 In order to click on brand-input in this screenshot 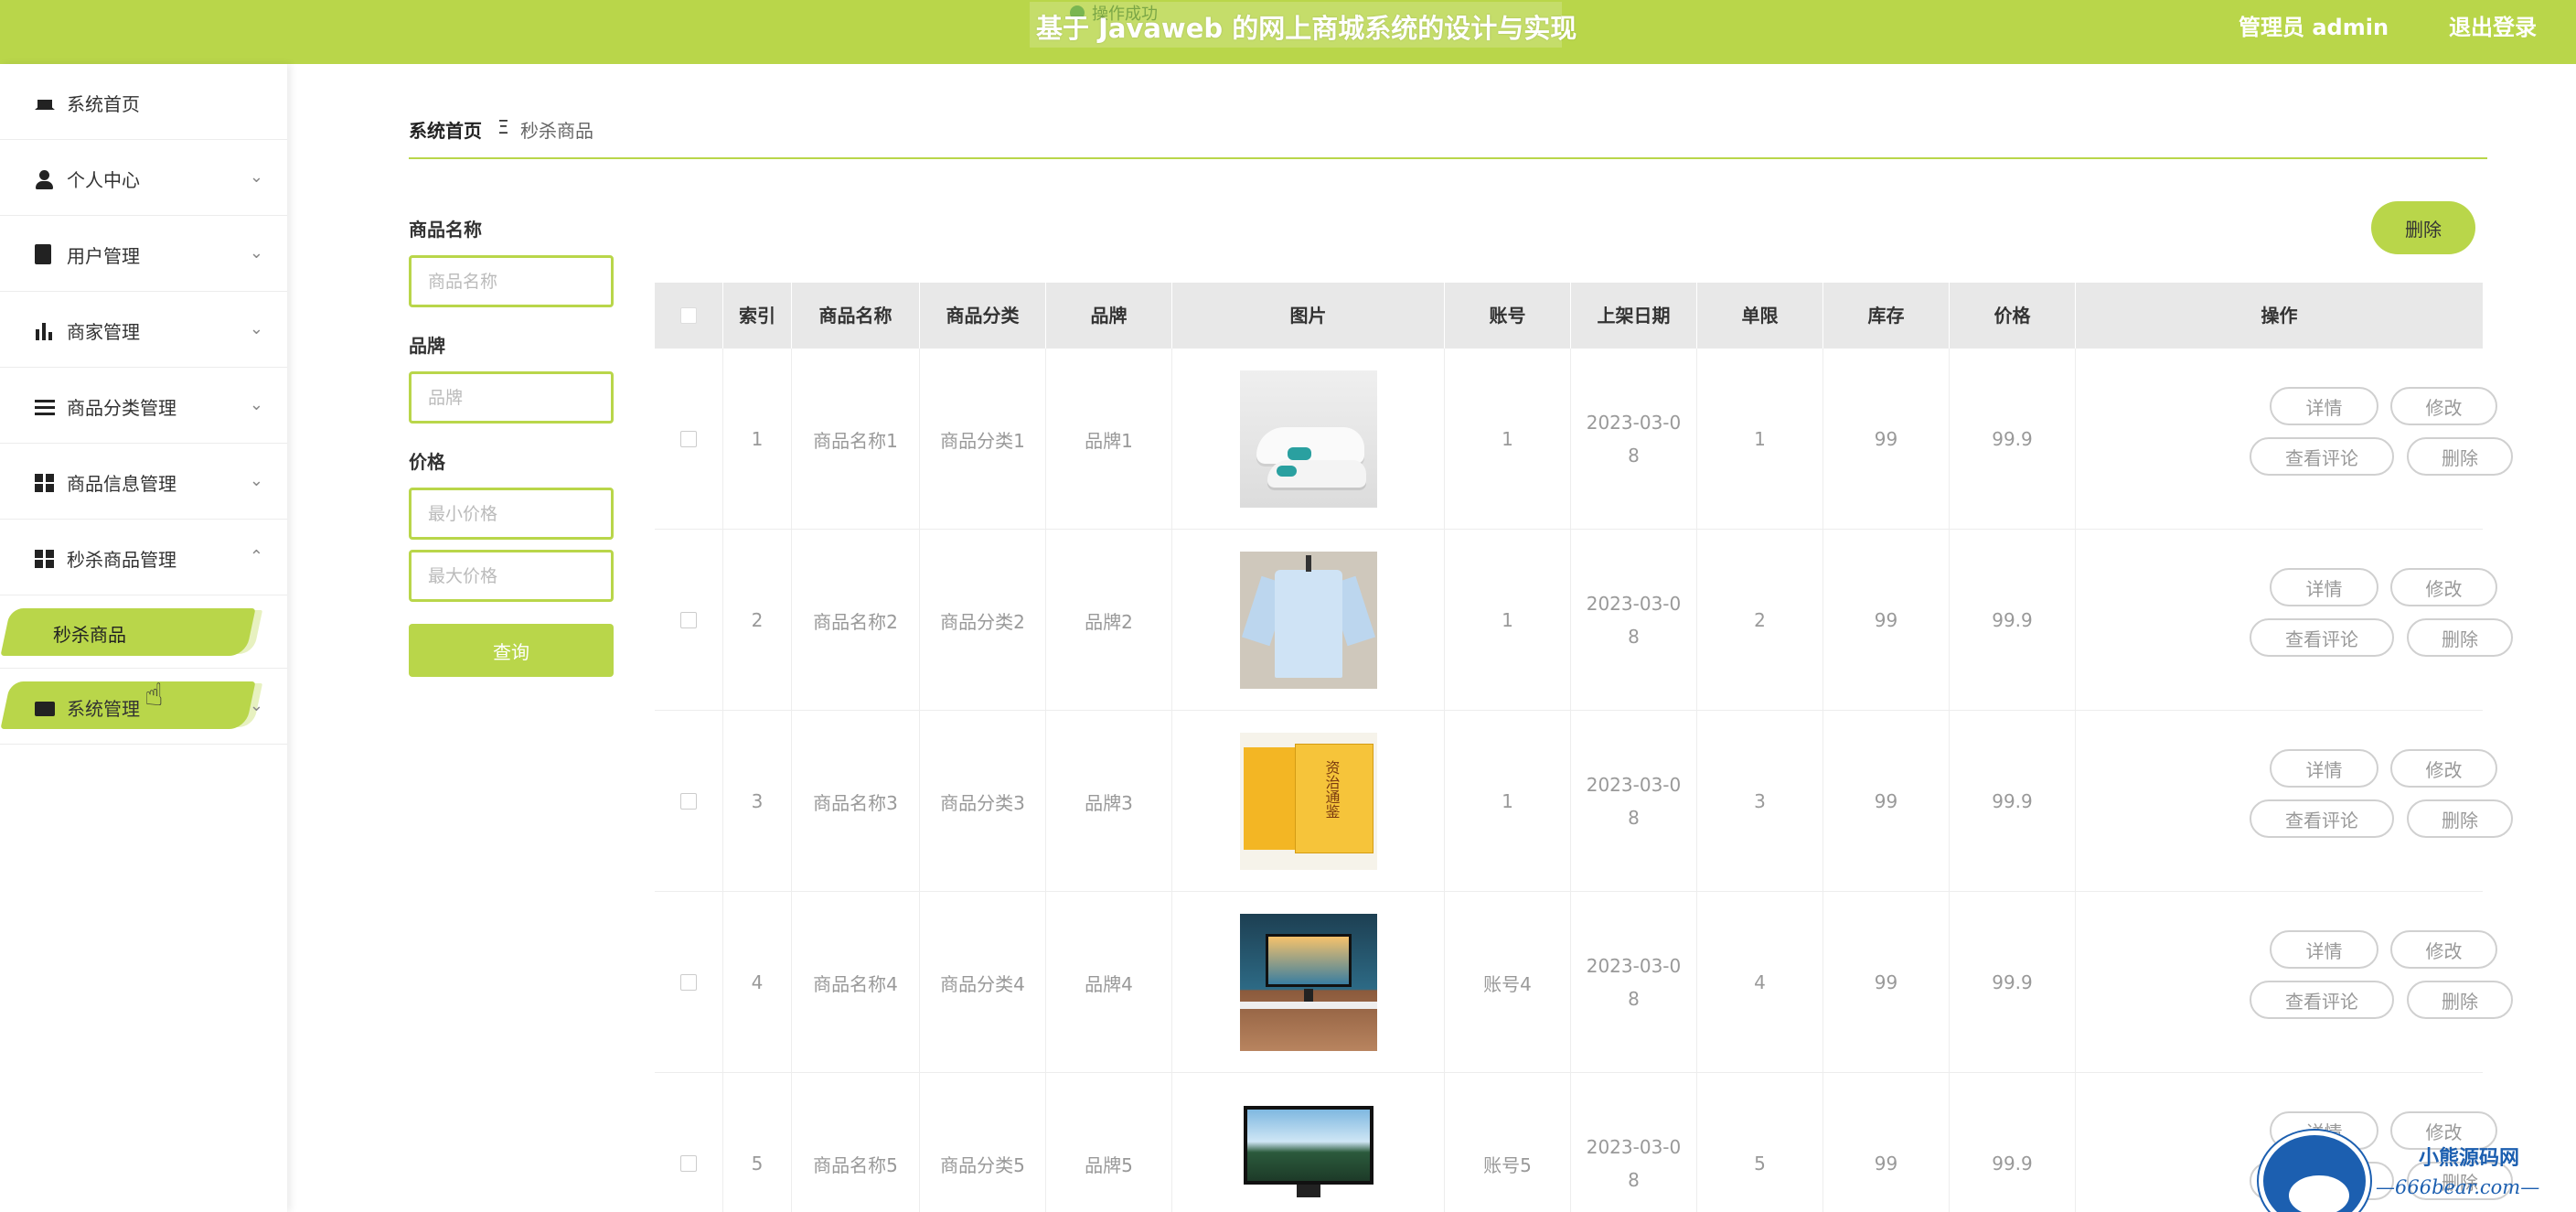, I will do `click(511, 397)`.